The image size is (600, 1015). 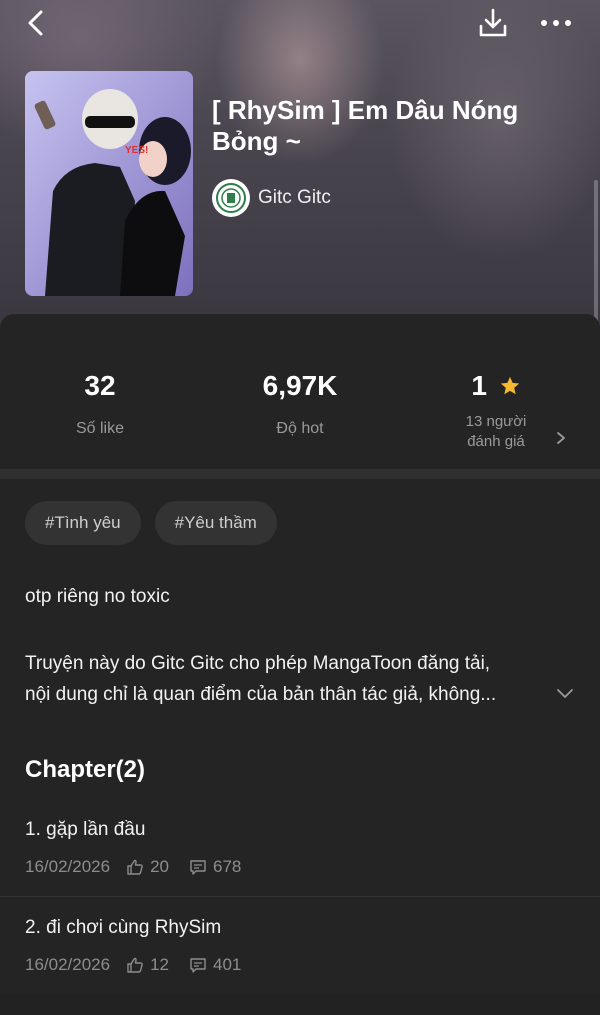 What do you see at coordinates (496, 386) in the screenshot?
I see `rating-value-row: 1` at bounding box center [496, 386].